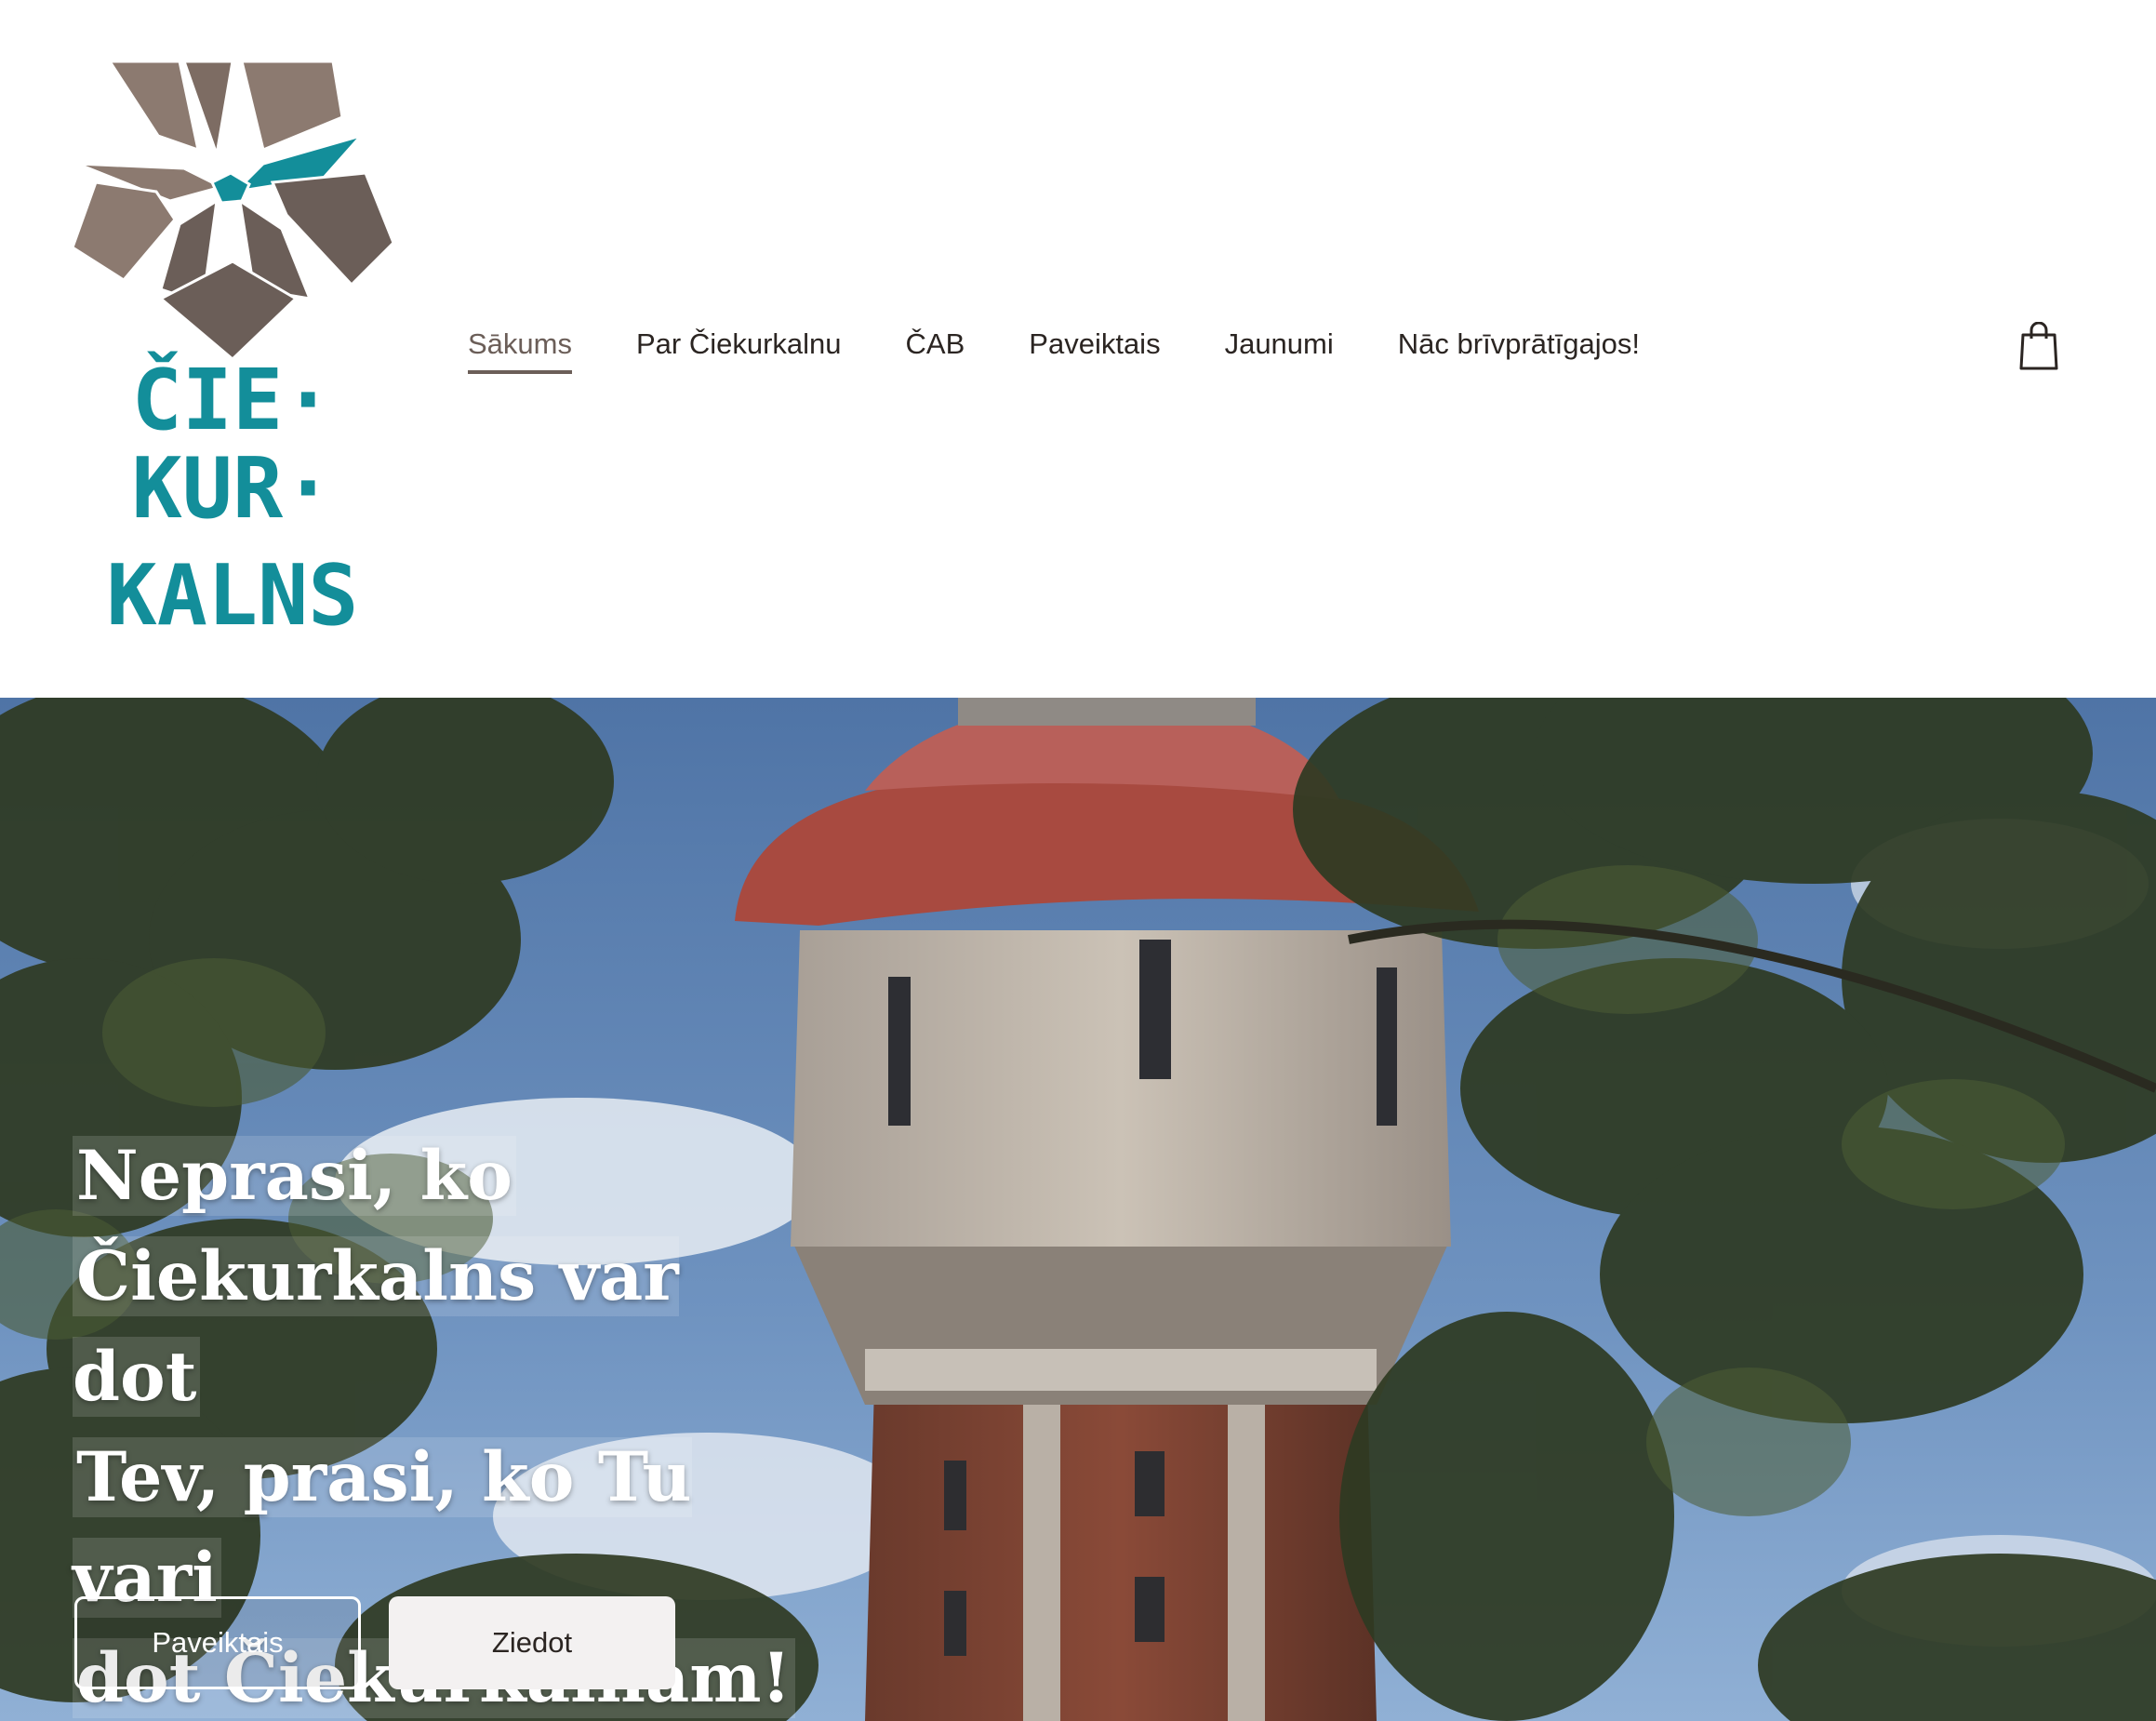  What do you see at coordinates (520, 350) in the screenshot?
I see `nav-item-sakums: Sākums` at bounding box center [520, 350].